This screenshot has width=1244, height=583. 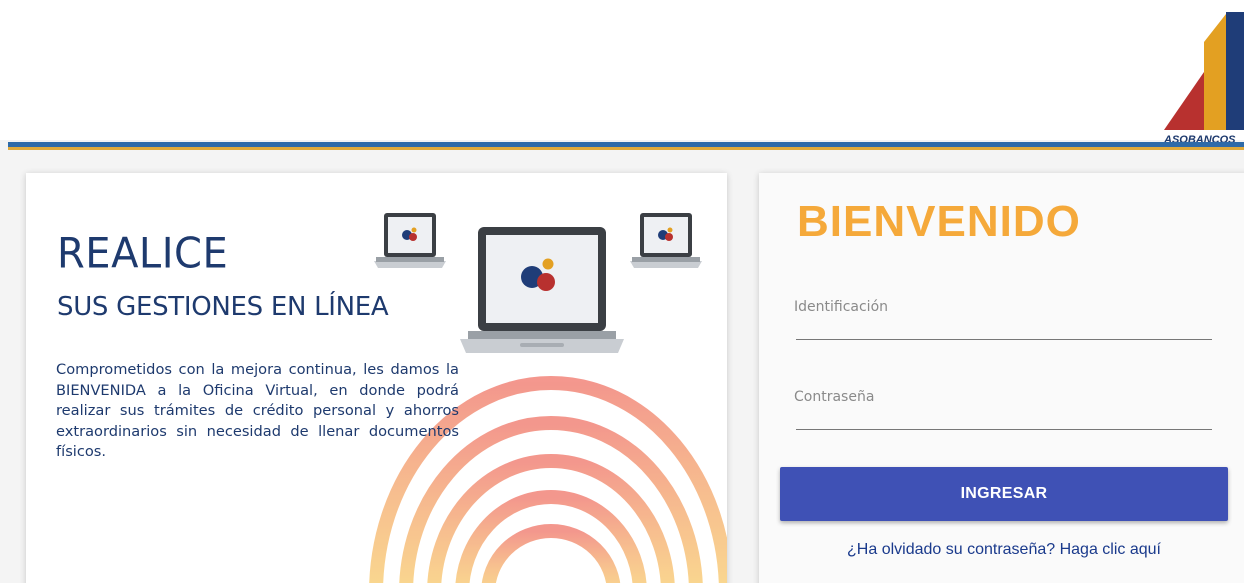 I want to click on login-button: INGRESAR, so click(x=1004, y=494).